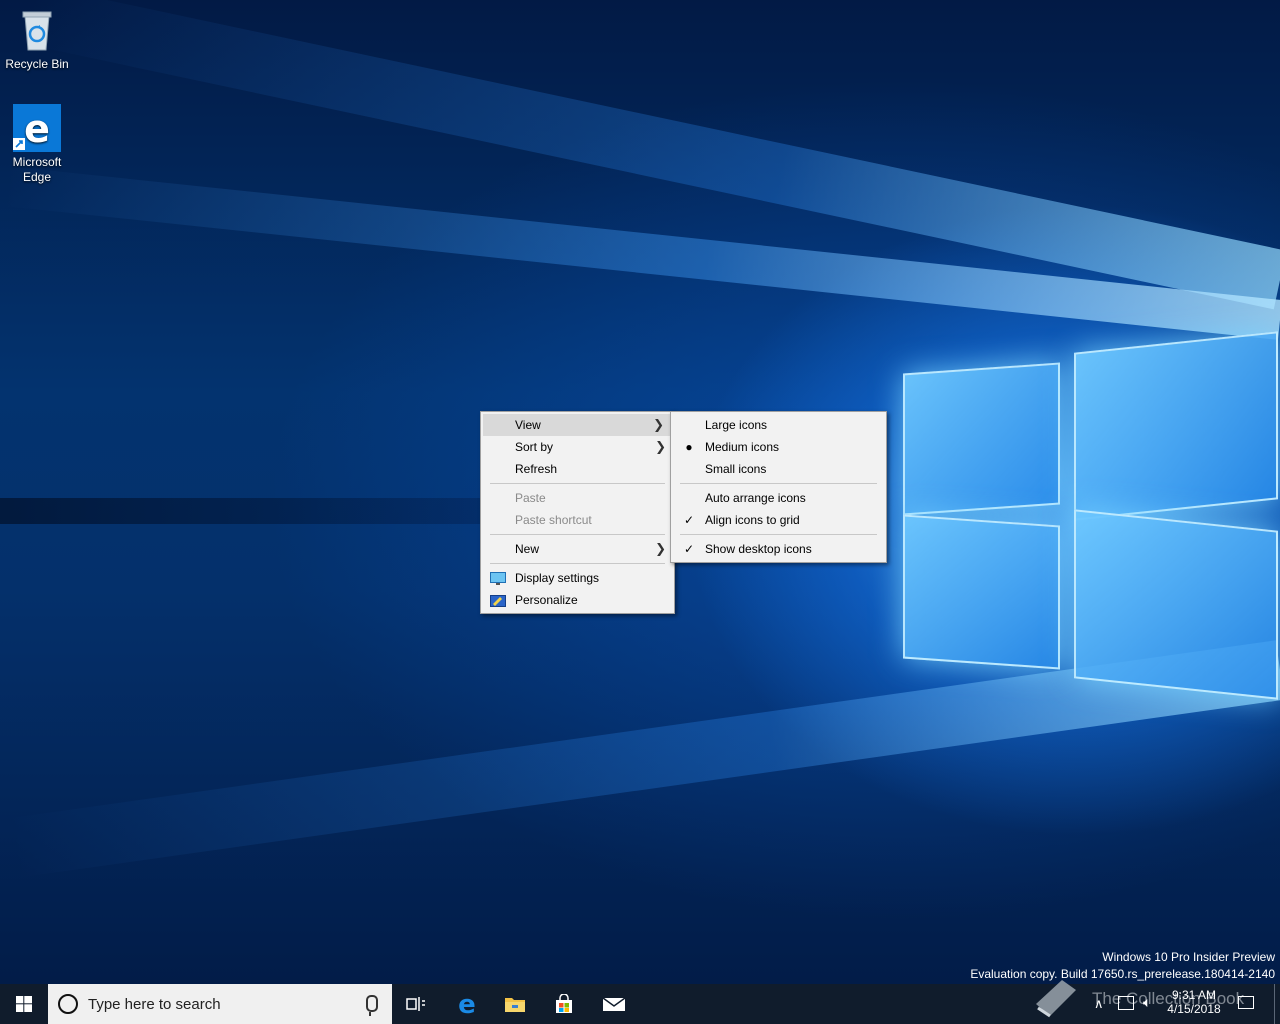 The width and height of the screenshot is (1280, 1024). Describe the element at coordinates (1056, 997) in the screenshot. I see `book-watermark-icon` at that location.